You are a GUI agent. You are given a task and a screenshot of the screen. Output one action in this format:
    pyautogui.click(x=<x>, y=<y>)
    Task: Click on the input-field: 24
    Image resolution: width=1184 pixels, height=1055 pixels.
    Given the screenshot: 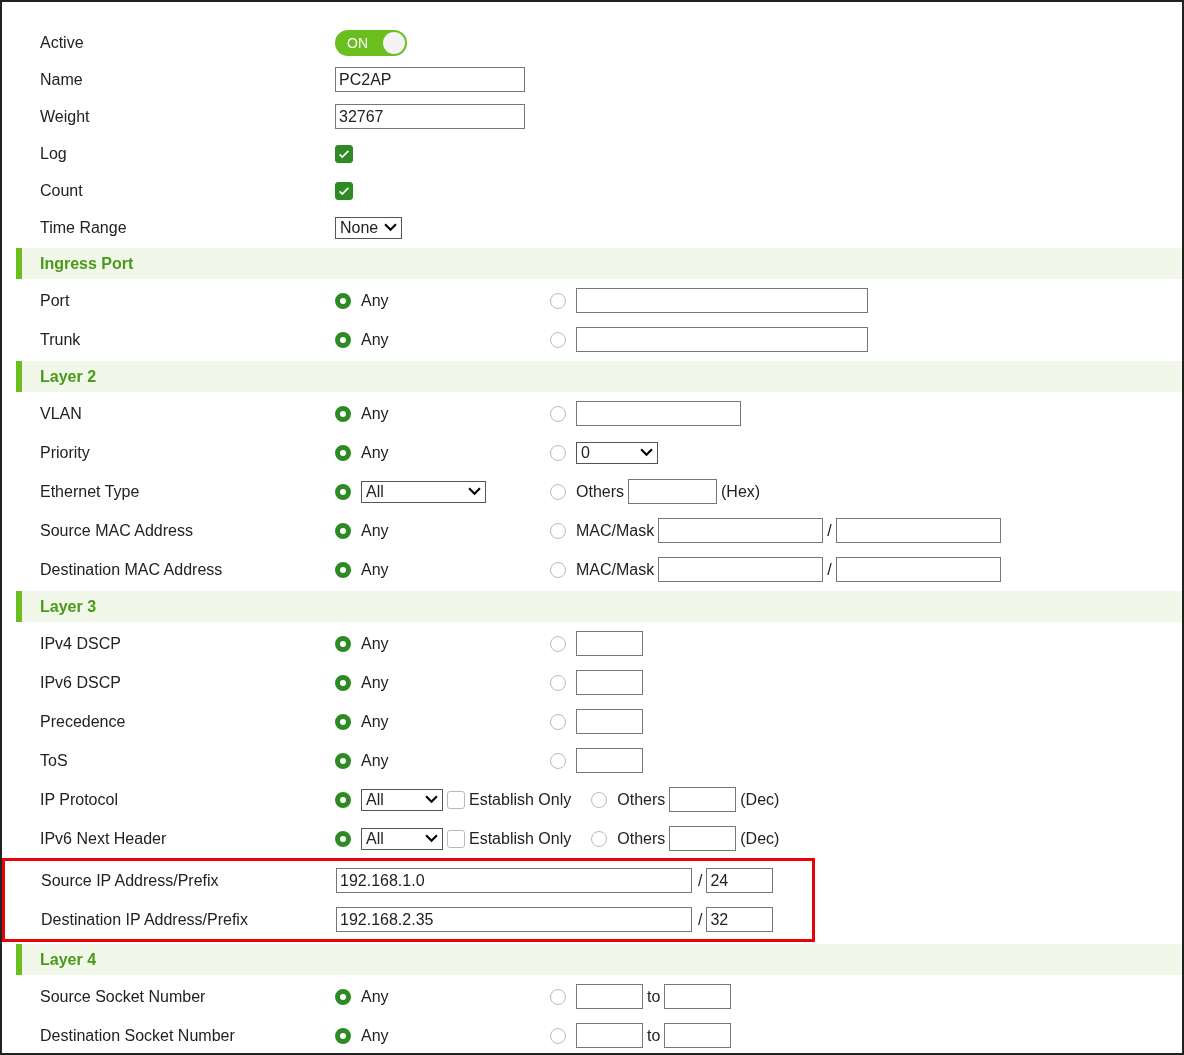 What is the action you would take?
    pyautogui.click(x=740, y=880)
    